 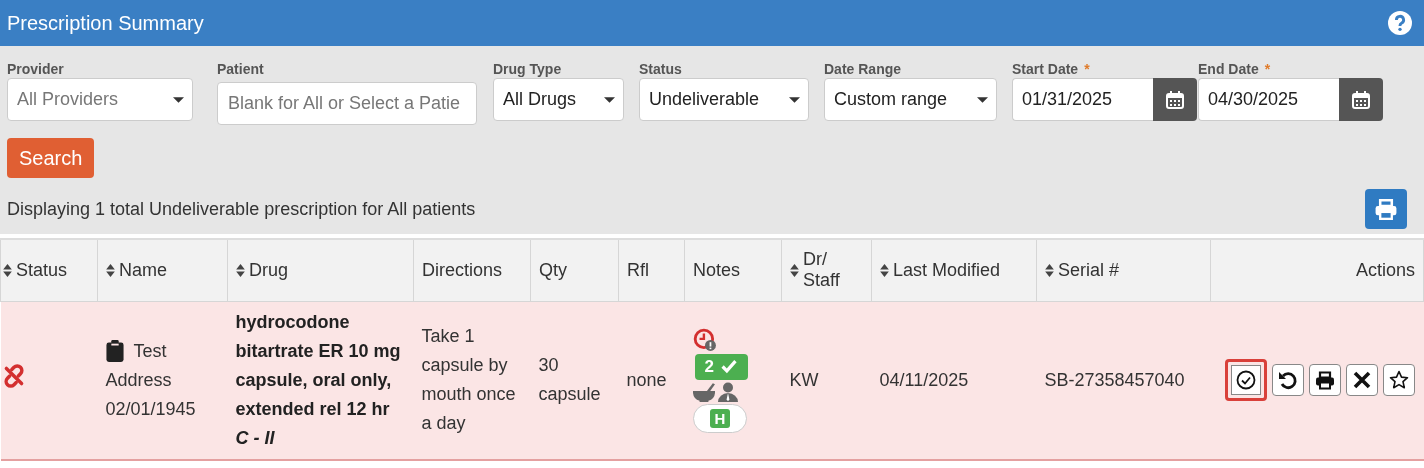 I want to click on staff-initials: KW, so click(x=804, y=380).